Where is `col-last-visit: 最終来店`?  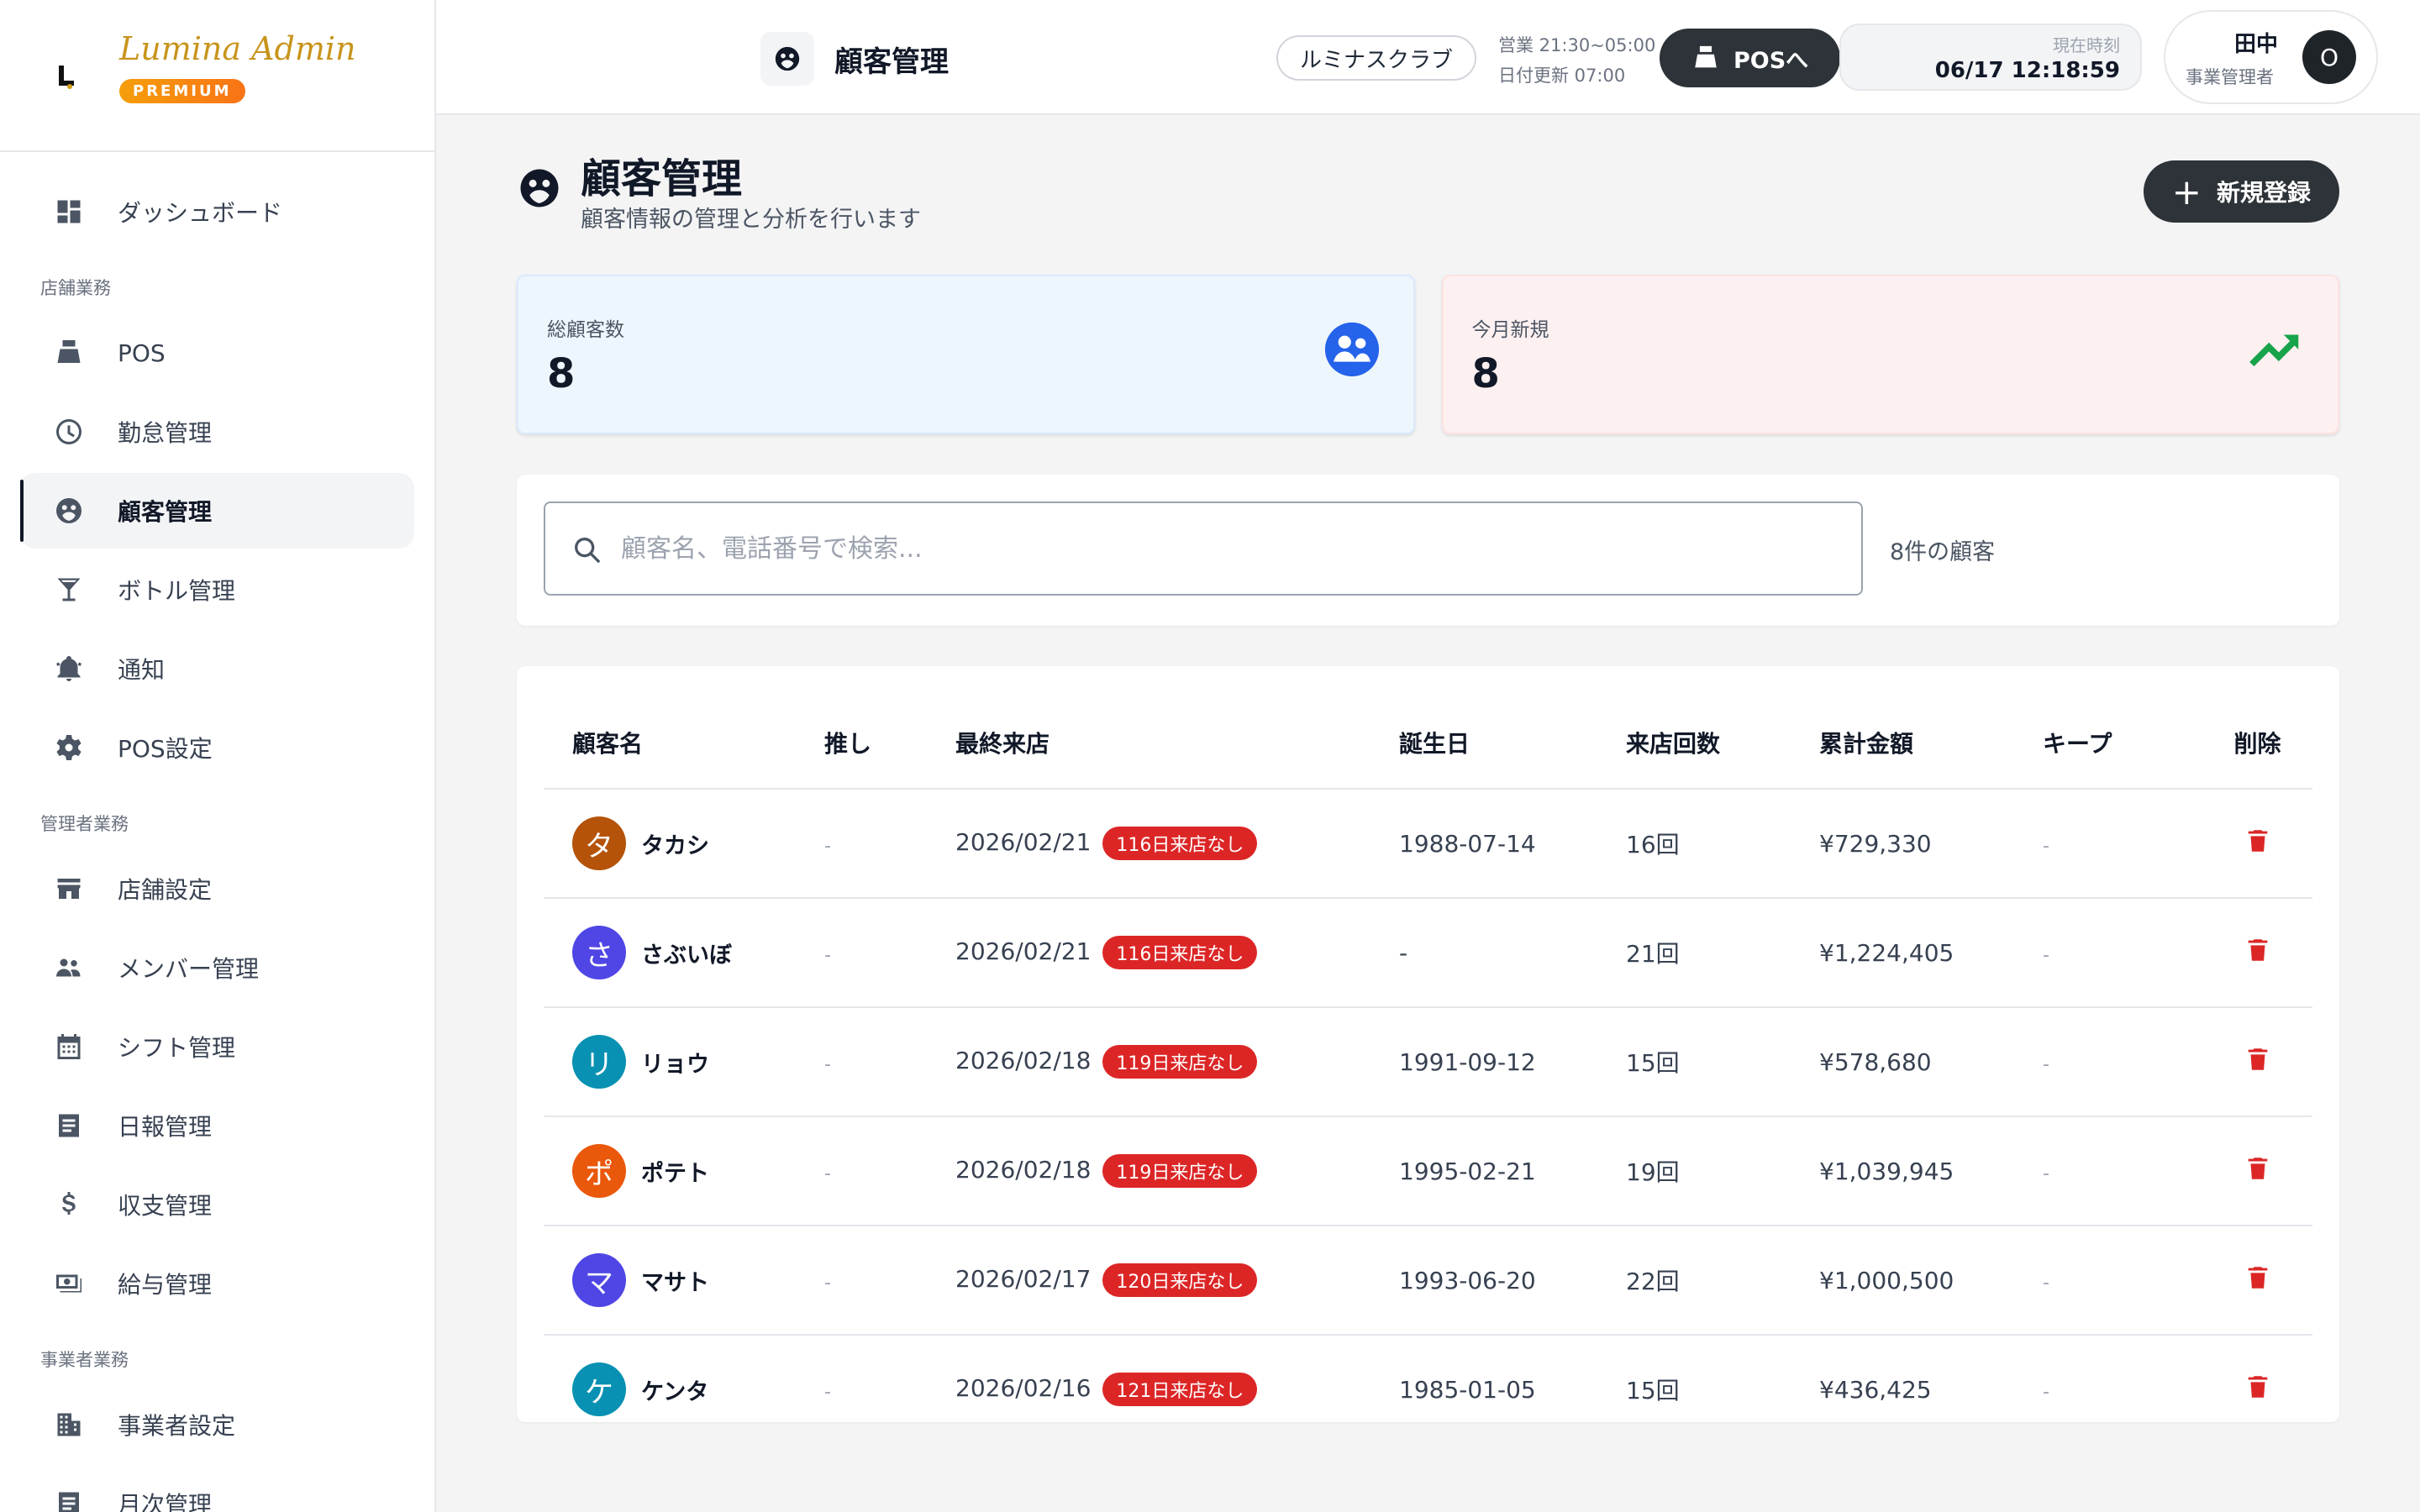
col-last-visit: 最終来店 is located at coordinates (1177, 728).